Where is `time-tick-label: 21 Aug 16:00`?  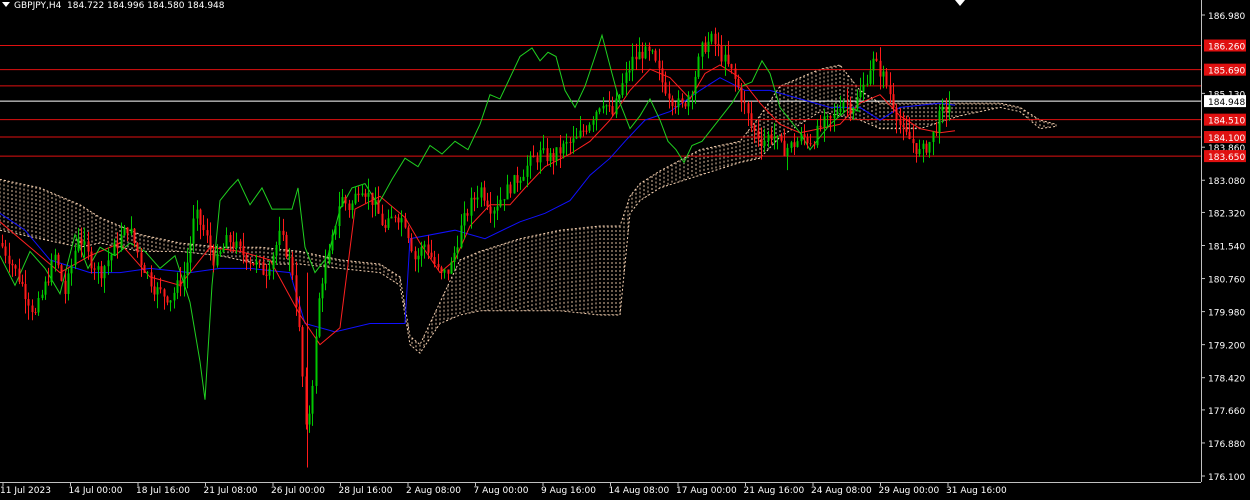
time-tick-label: 21 Aug 16:00 is located at coordinates (774, 491).